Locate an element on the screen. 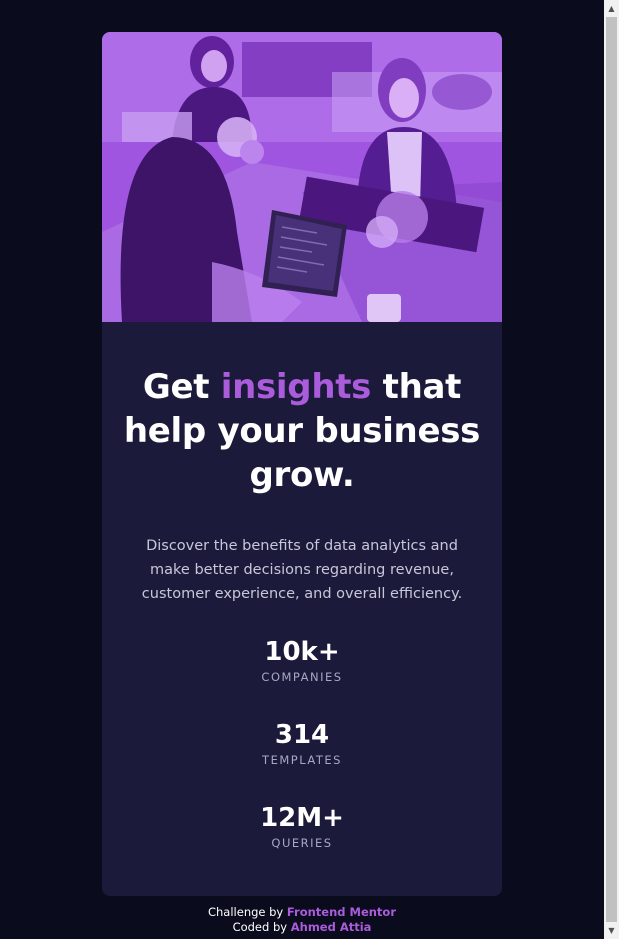 The height and width of the screenshot is (939, 619). attribution-coder-line: Coded by Ahmed Attia is located at coordinates (302, 927).